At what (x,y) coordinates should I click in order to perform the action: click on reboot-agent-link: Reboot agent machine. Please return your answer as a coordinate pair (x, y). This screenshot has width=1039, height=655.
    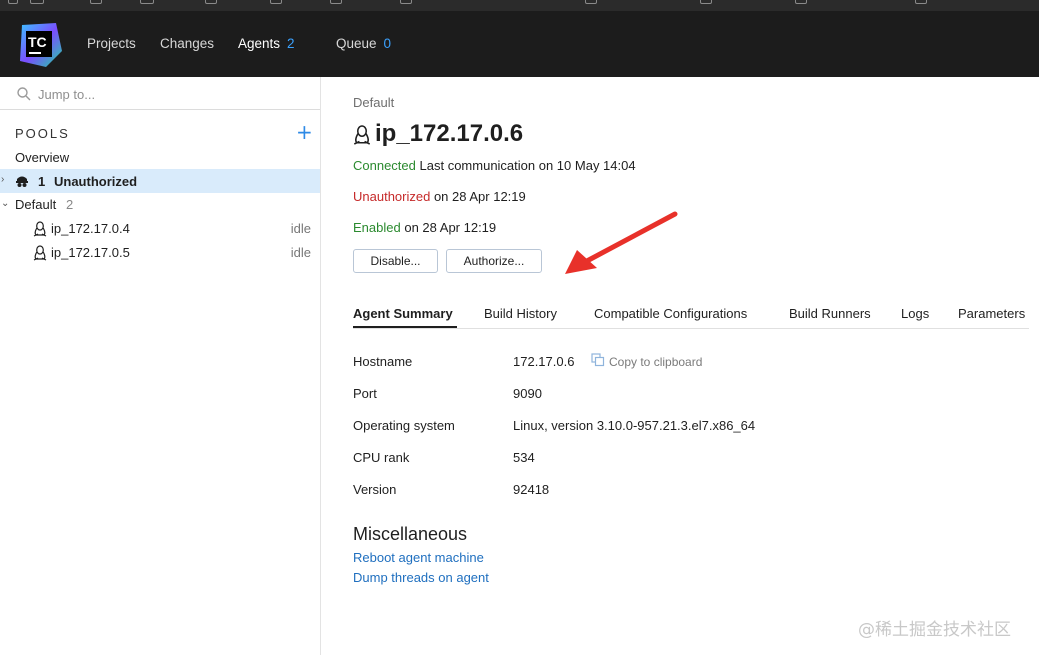
    Looking at the image, I should click on (418, 557).